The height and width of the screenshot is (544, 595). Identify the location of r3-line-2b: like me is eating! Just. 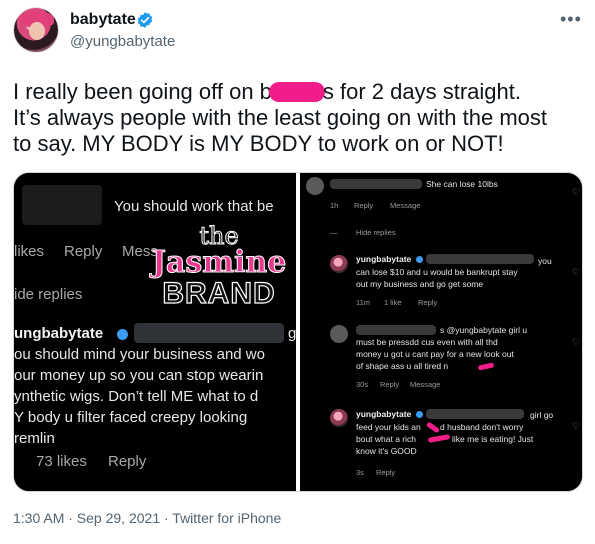
(493, 439).